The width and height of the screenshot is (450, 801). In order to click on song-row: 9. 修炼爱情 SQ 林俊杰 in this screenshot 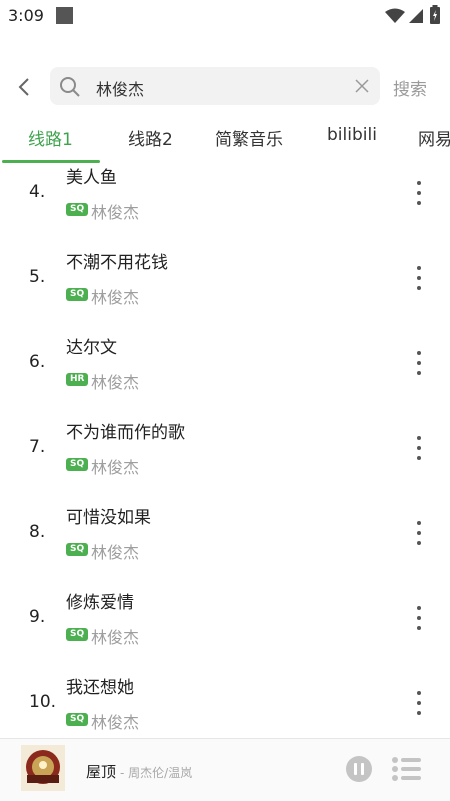, I will do `click(225, 627)`.